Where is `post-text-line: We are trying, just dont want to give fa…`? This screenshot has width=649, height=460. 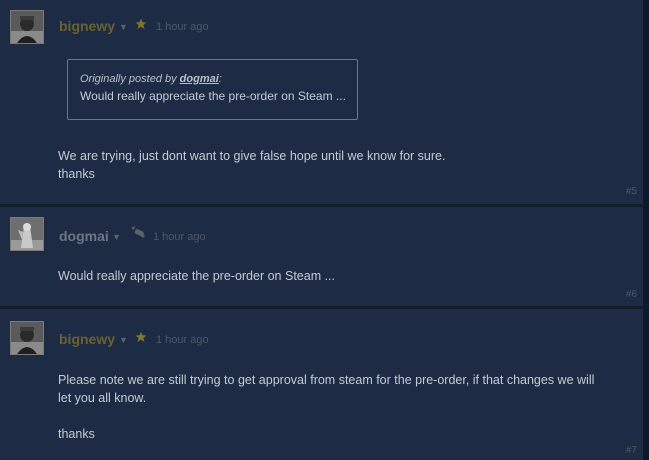
post-text-line: We are trying, just dont want to give fa… is located at coordinates (252, 156).